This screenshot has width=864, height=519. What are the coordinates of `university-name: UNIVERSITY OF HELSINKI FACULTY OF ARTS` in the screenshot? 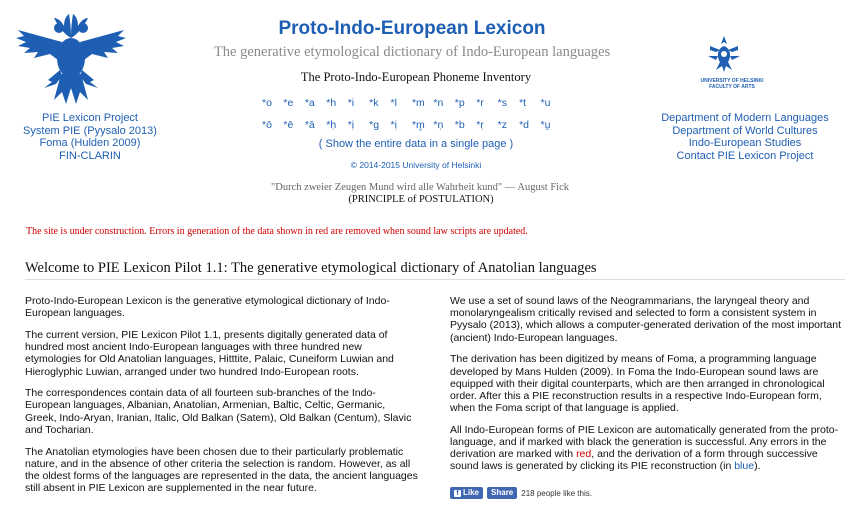 It's located at (732, 84).